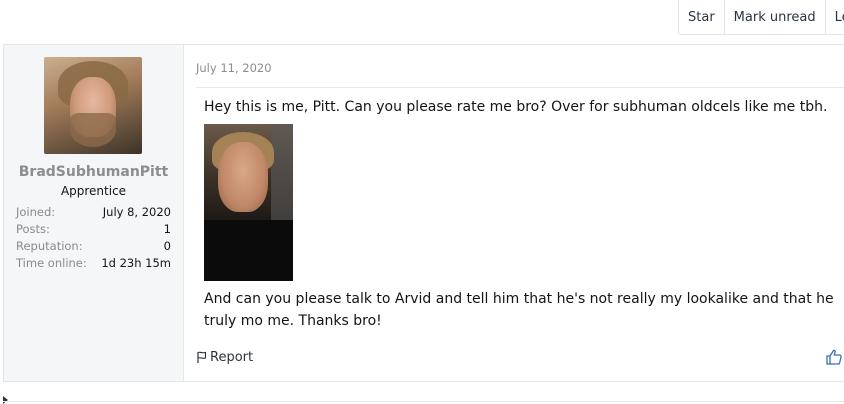 Image resolution: width=844 pixels, height=404 pixels. What do you see at coordinates (93, 229) in the screenshot?
I see `stat-row-posts: Posts: 1` at bounding box center [93, 229].